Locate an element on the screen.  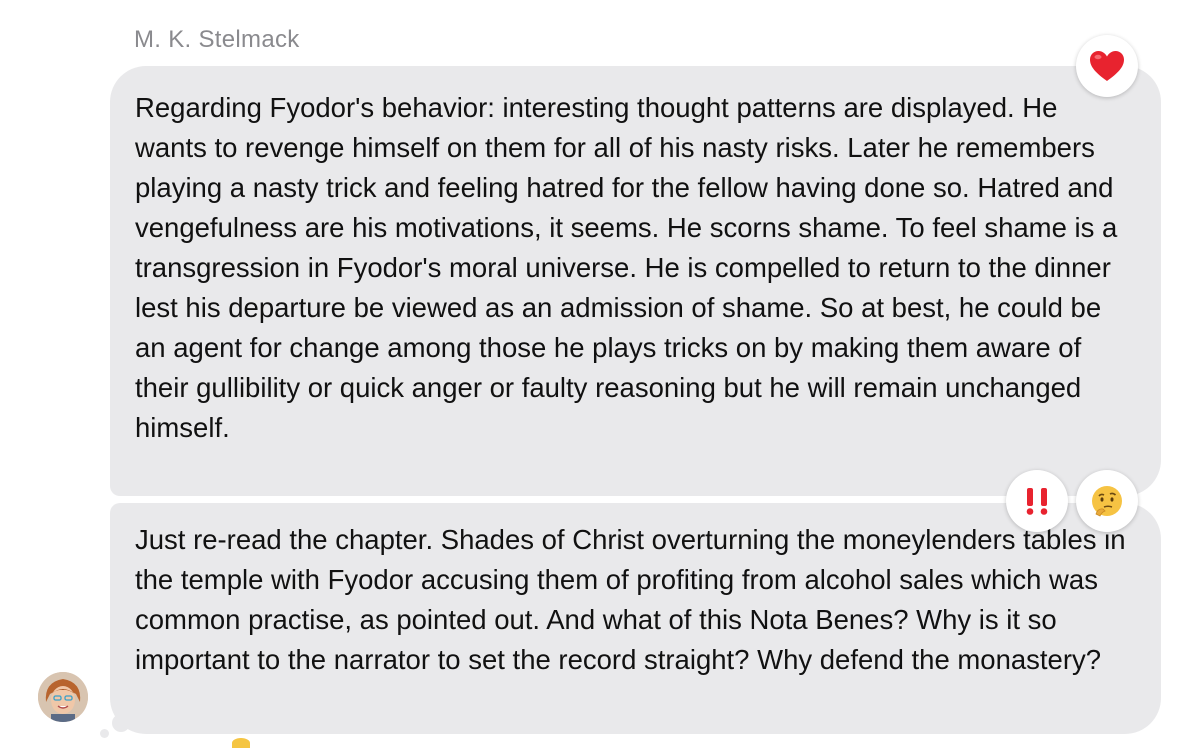
double-exclamation-icon is located at coordinates (1037, 501).